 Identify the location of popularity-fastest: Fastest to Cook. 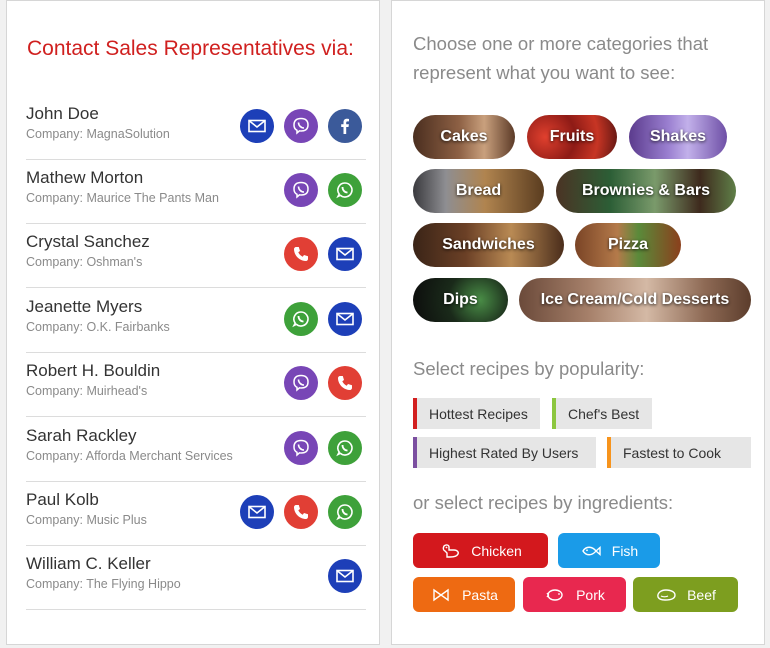
(679, 452).